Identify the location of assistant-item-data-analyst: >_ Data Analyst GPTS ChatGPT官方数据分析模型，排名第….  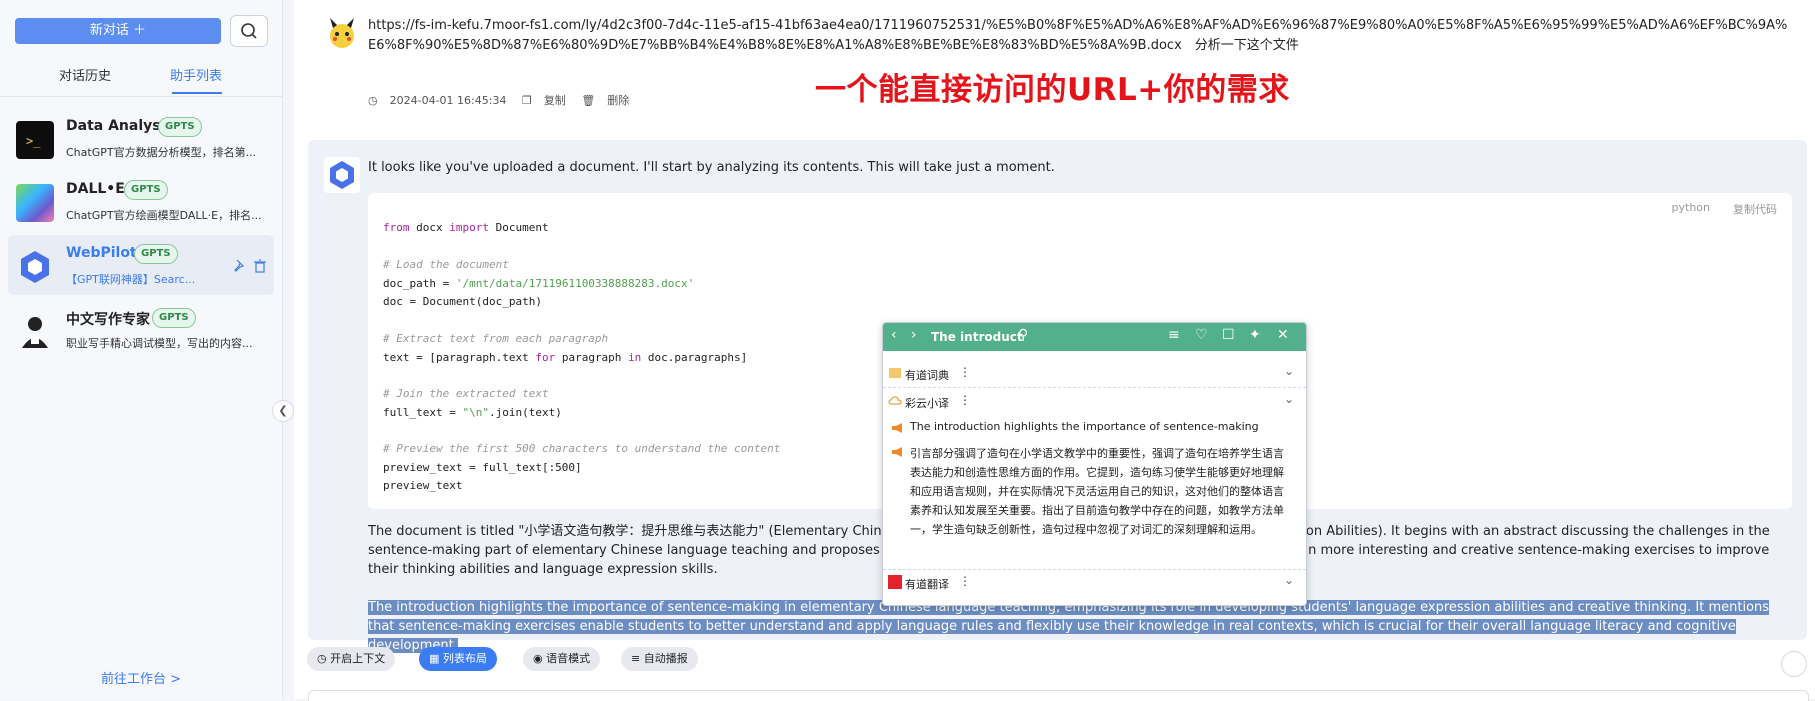
(141, 138).